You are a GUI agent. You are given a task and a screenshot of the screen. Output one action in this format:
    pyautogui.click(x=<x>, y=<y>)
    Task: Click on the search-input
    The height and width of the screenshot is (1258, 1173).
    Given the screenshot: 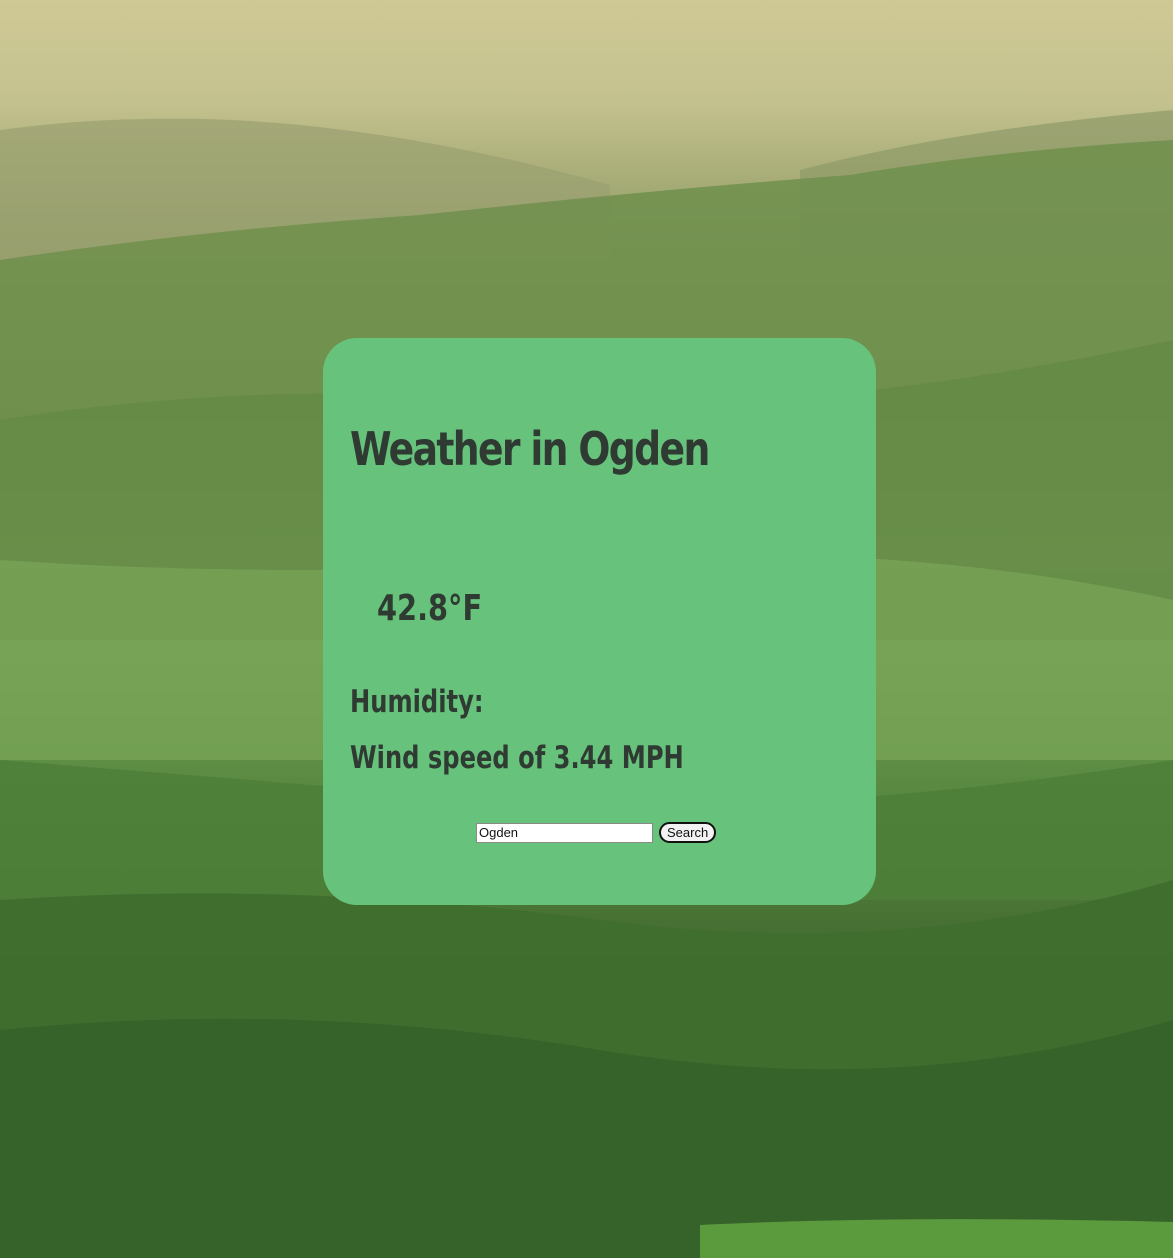 What is the action you would take?
    pyautogui.click(x=564, y=832)
    